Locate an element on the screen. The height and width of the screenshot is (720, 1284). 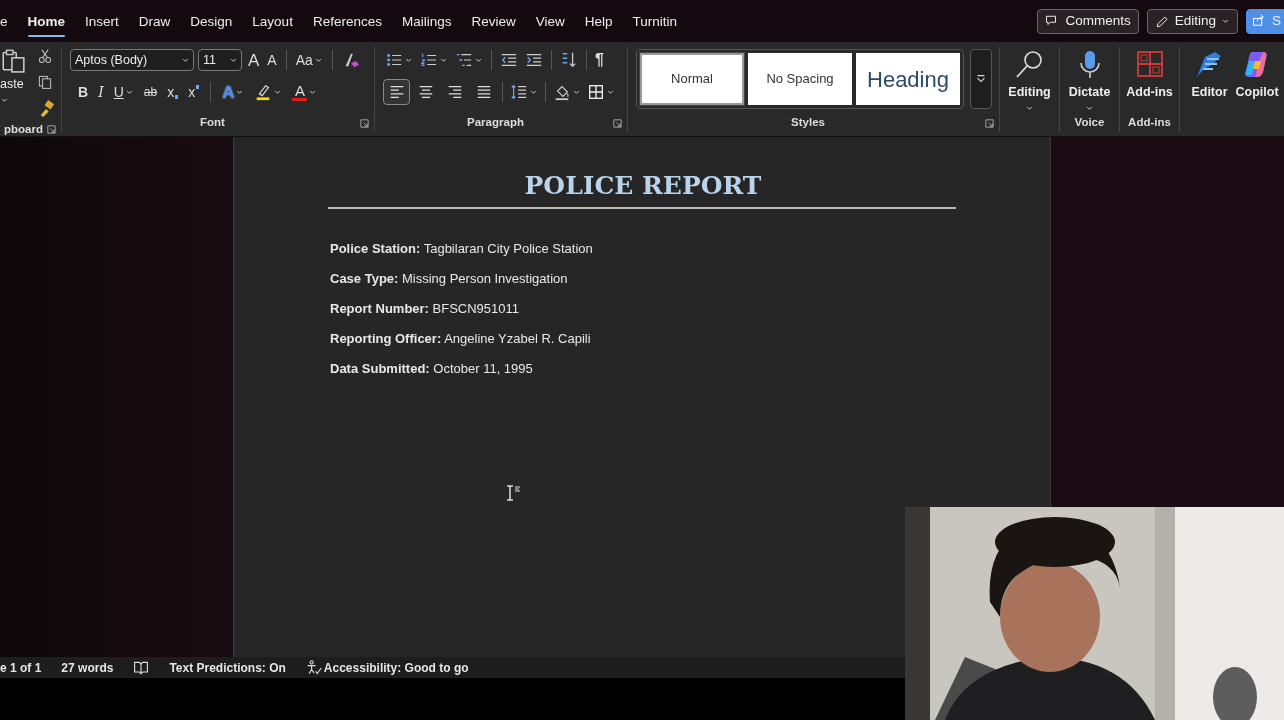
share-icon is located at coordinates (1259, 21).